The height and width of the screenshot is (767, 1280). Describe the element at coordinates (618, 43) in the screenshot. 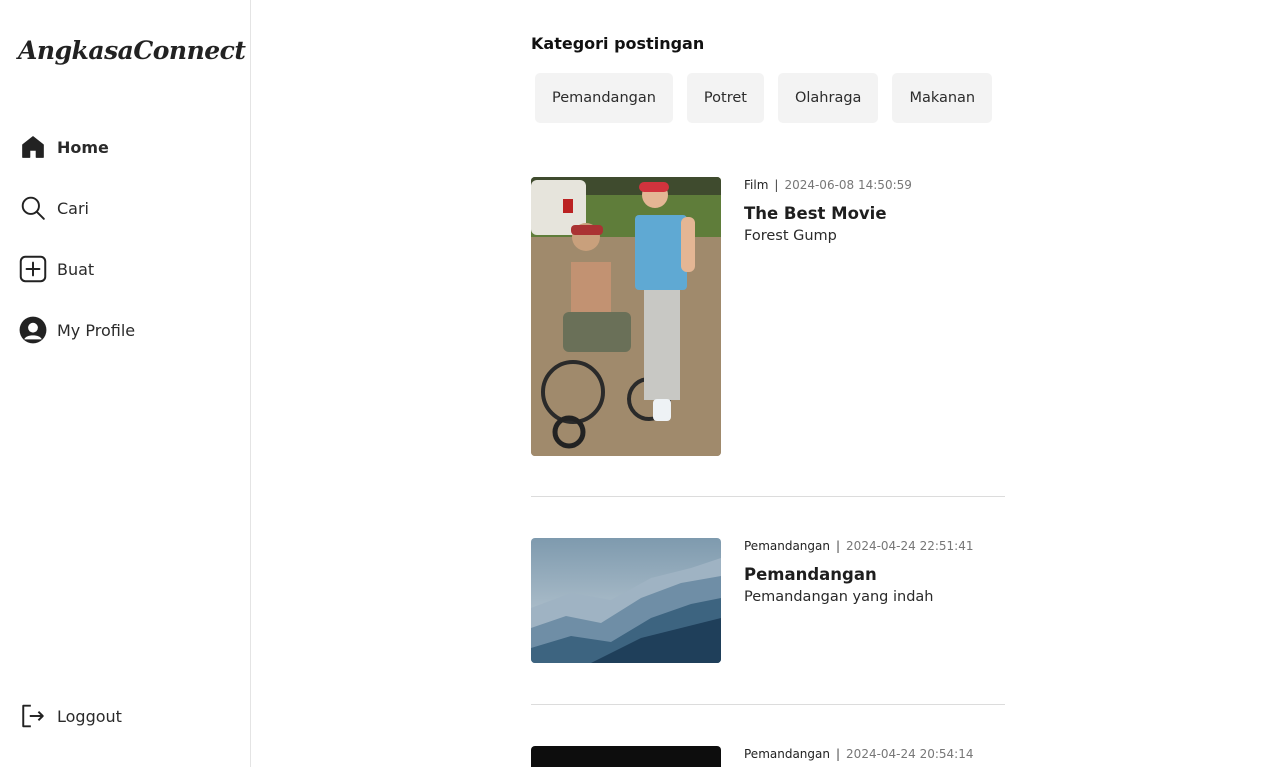

I see `category-title: Kategori postingan` at that location.